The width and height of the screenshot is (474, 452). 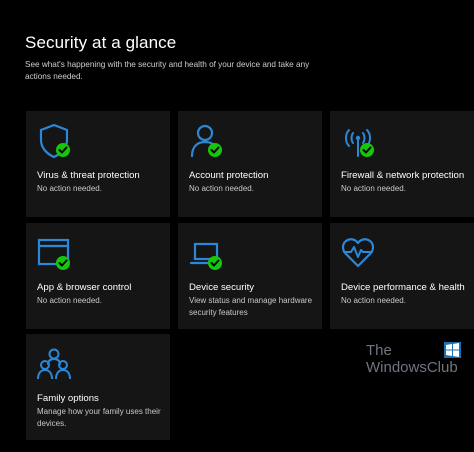 What do you see at coordinates (222, 287) in the screenshot?
I see `tile-title: Device security` at bounding box center [222, 287].